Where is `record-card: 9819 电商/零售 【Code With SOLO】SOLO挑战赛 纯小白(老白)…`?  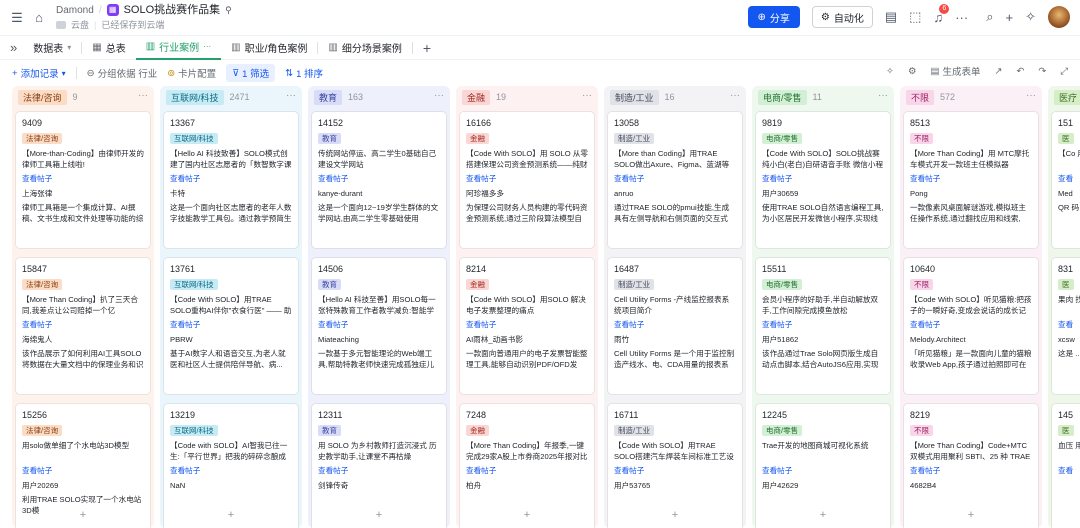
record-card: 9819 电商/零售 【Code With SOLO】SOLO挑战赛 纯小白(老白)… is located at coordinates (823, 180).